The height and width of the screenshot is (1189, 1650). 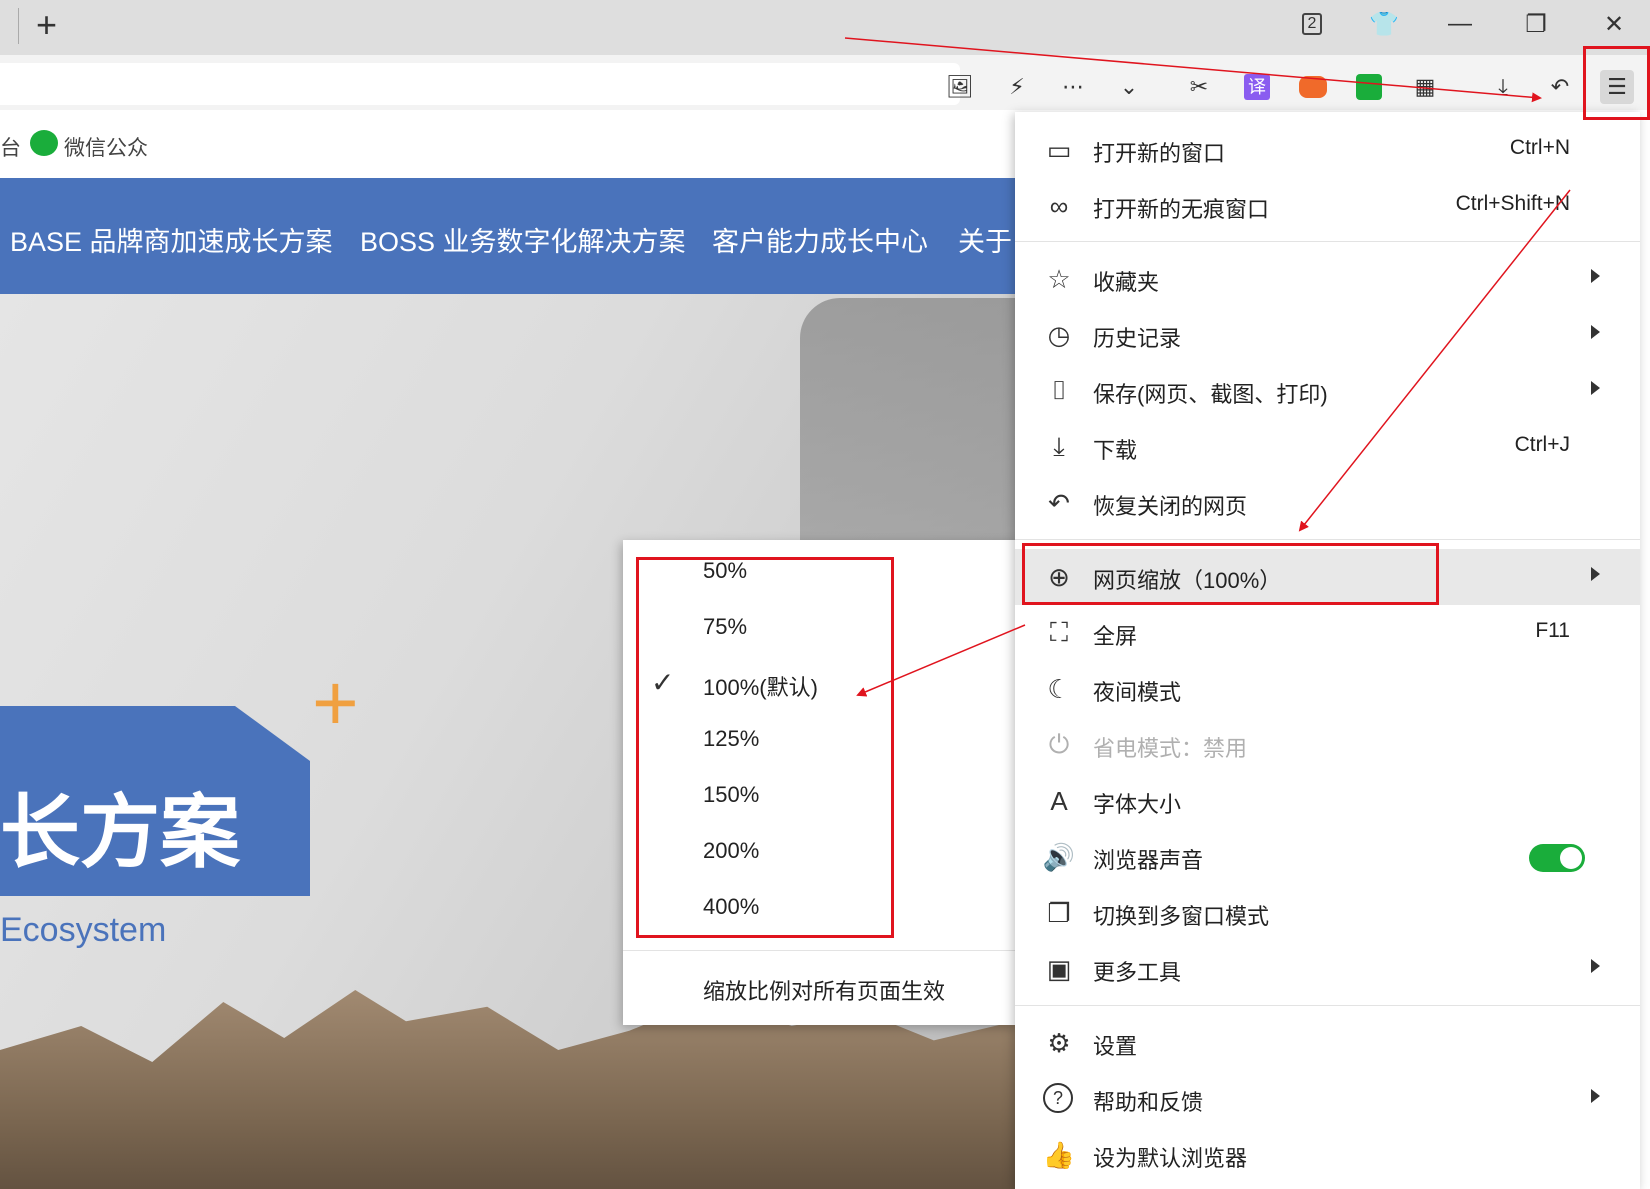 What do you see at coordinates (1159, 153) in the screenshot?
I see `menu-item-label: 打开新的窗口` at bounding box center [1159, 153].